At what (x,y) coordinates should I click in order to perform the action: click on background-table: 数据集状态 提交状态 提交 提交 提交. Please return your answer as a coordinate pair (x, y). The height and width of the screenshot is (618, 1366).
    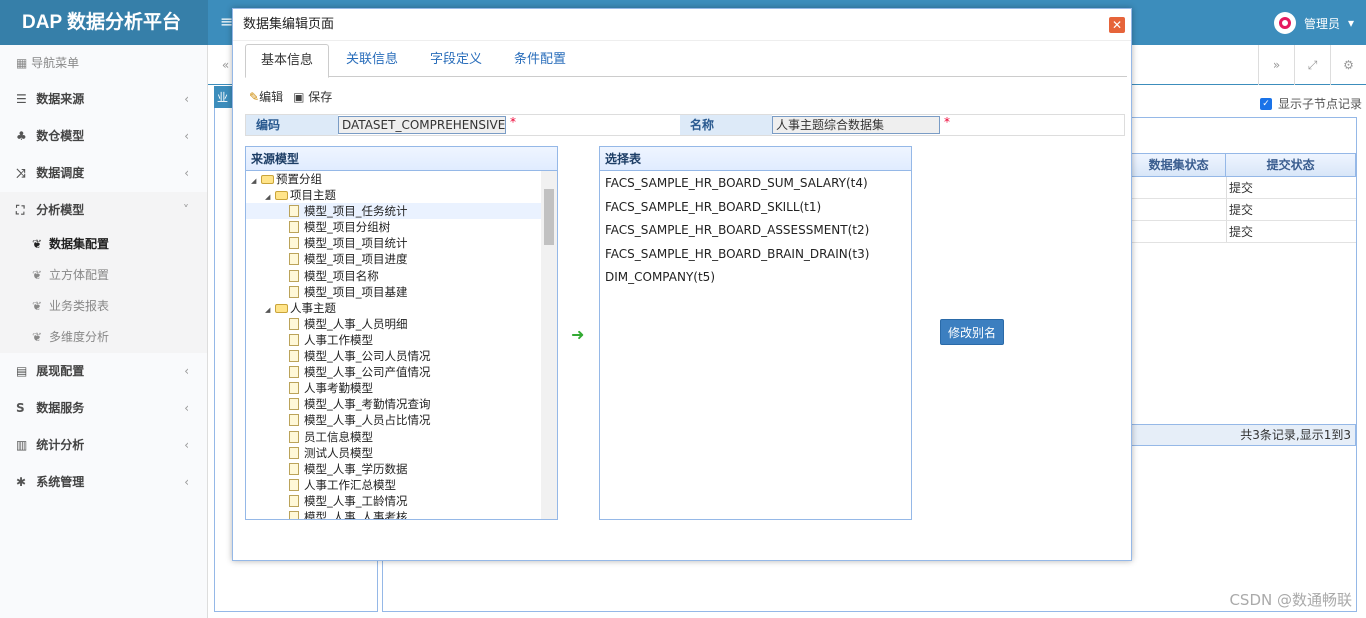
    Looking at the image, I should click on (1243, 198).